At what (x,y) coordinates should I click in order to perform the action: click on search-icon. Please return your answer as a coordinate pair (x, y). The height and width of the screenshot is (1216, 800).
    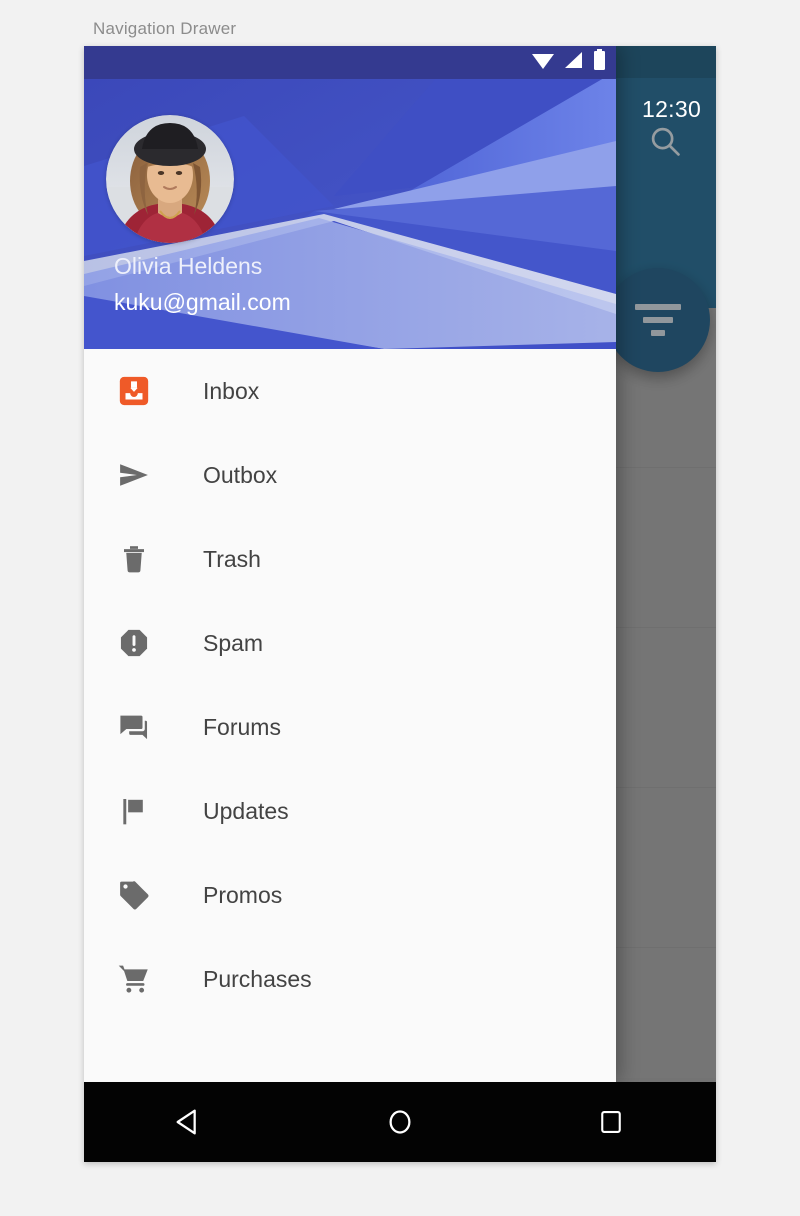
    Looking at the image, I should click on (665, 141).